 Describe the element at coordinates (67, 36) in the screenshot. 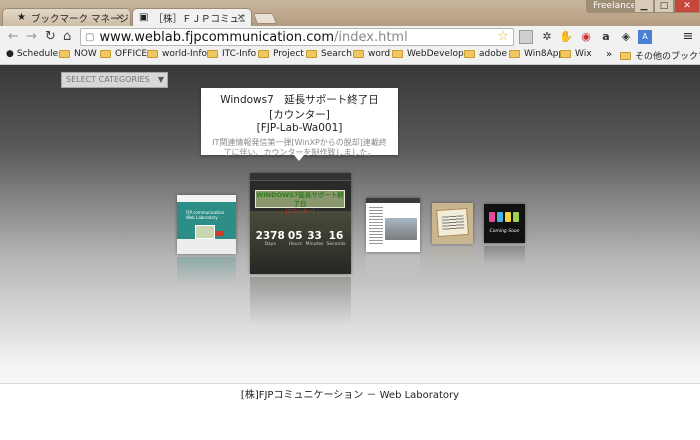

I see `home-button: ⌂` at that location.